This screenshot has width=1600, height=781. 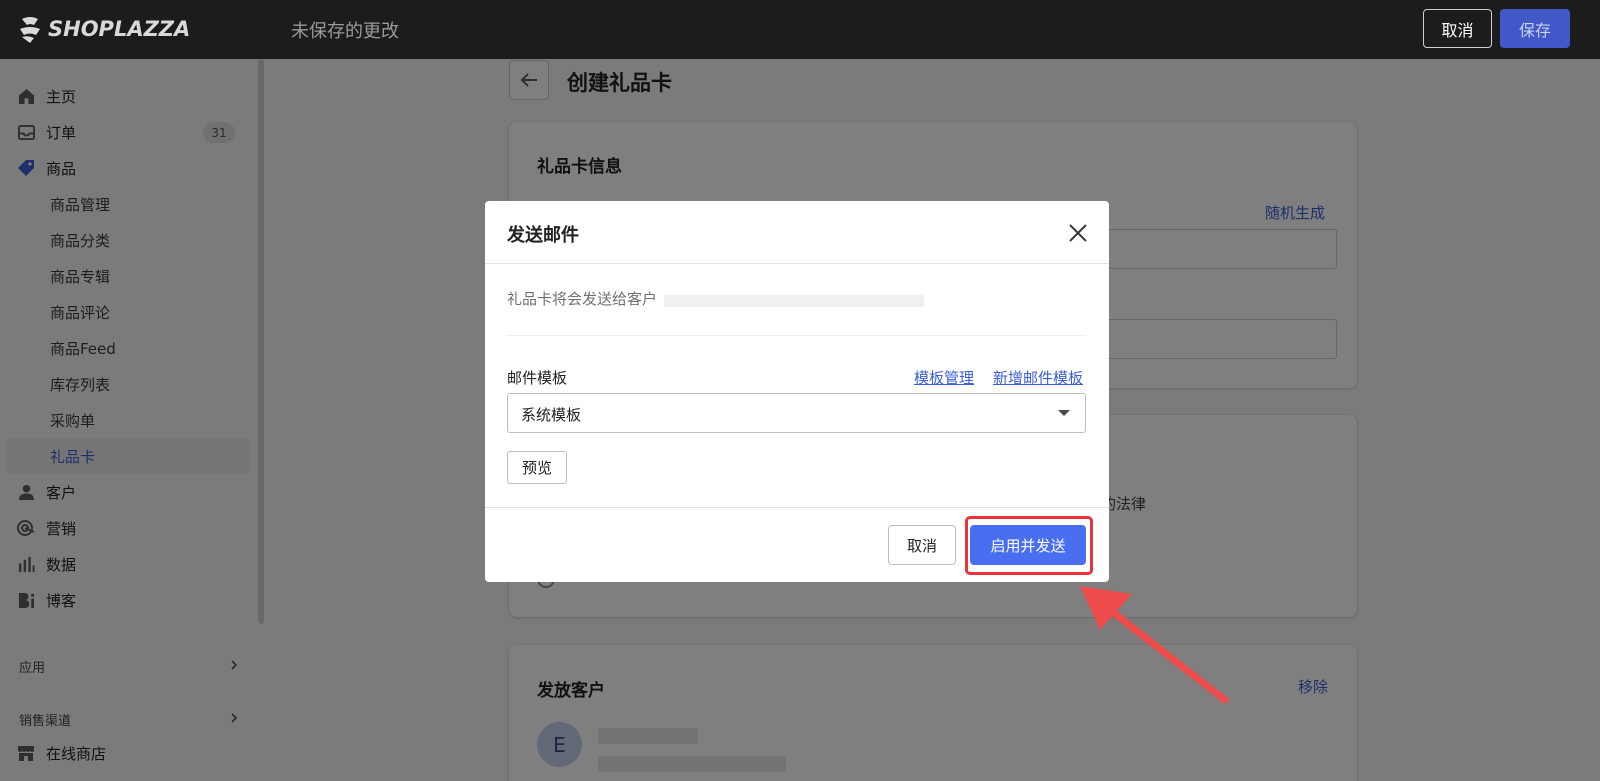 What do you see at coordinates (794, 301) in the screenshot?
I see `redacted-customer-email` at bounding box center [794, 301].